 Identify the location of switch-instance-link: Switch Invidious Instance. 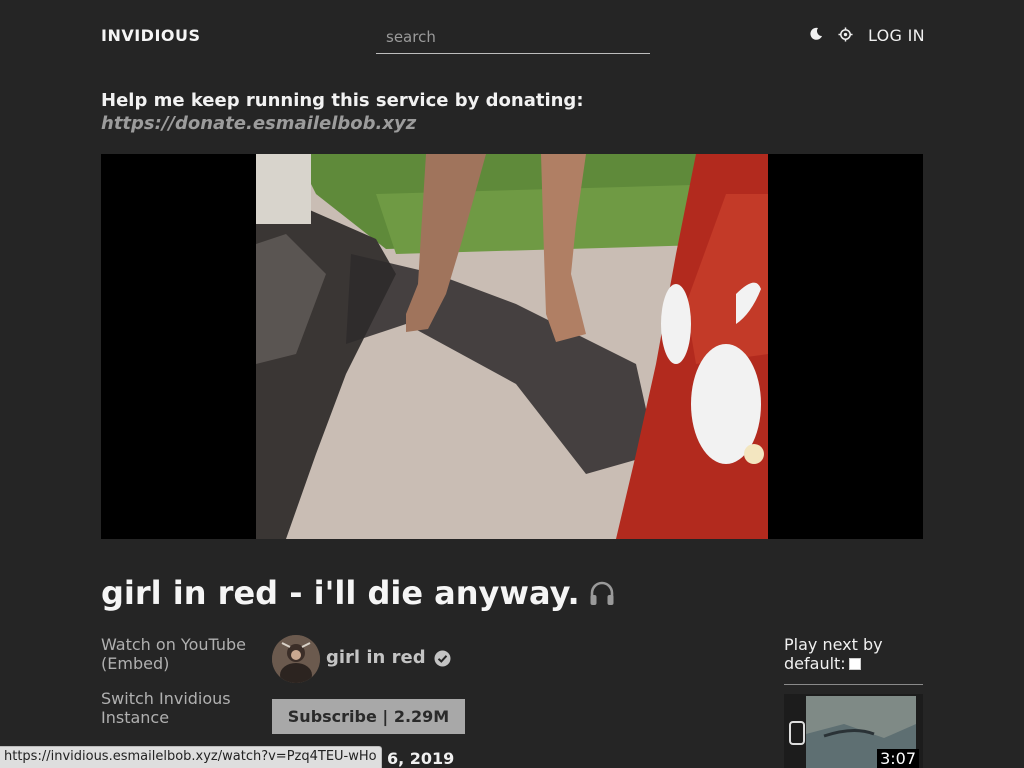
(166, 708).